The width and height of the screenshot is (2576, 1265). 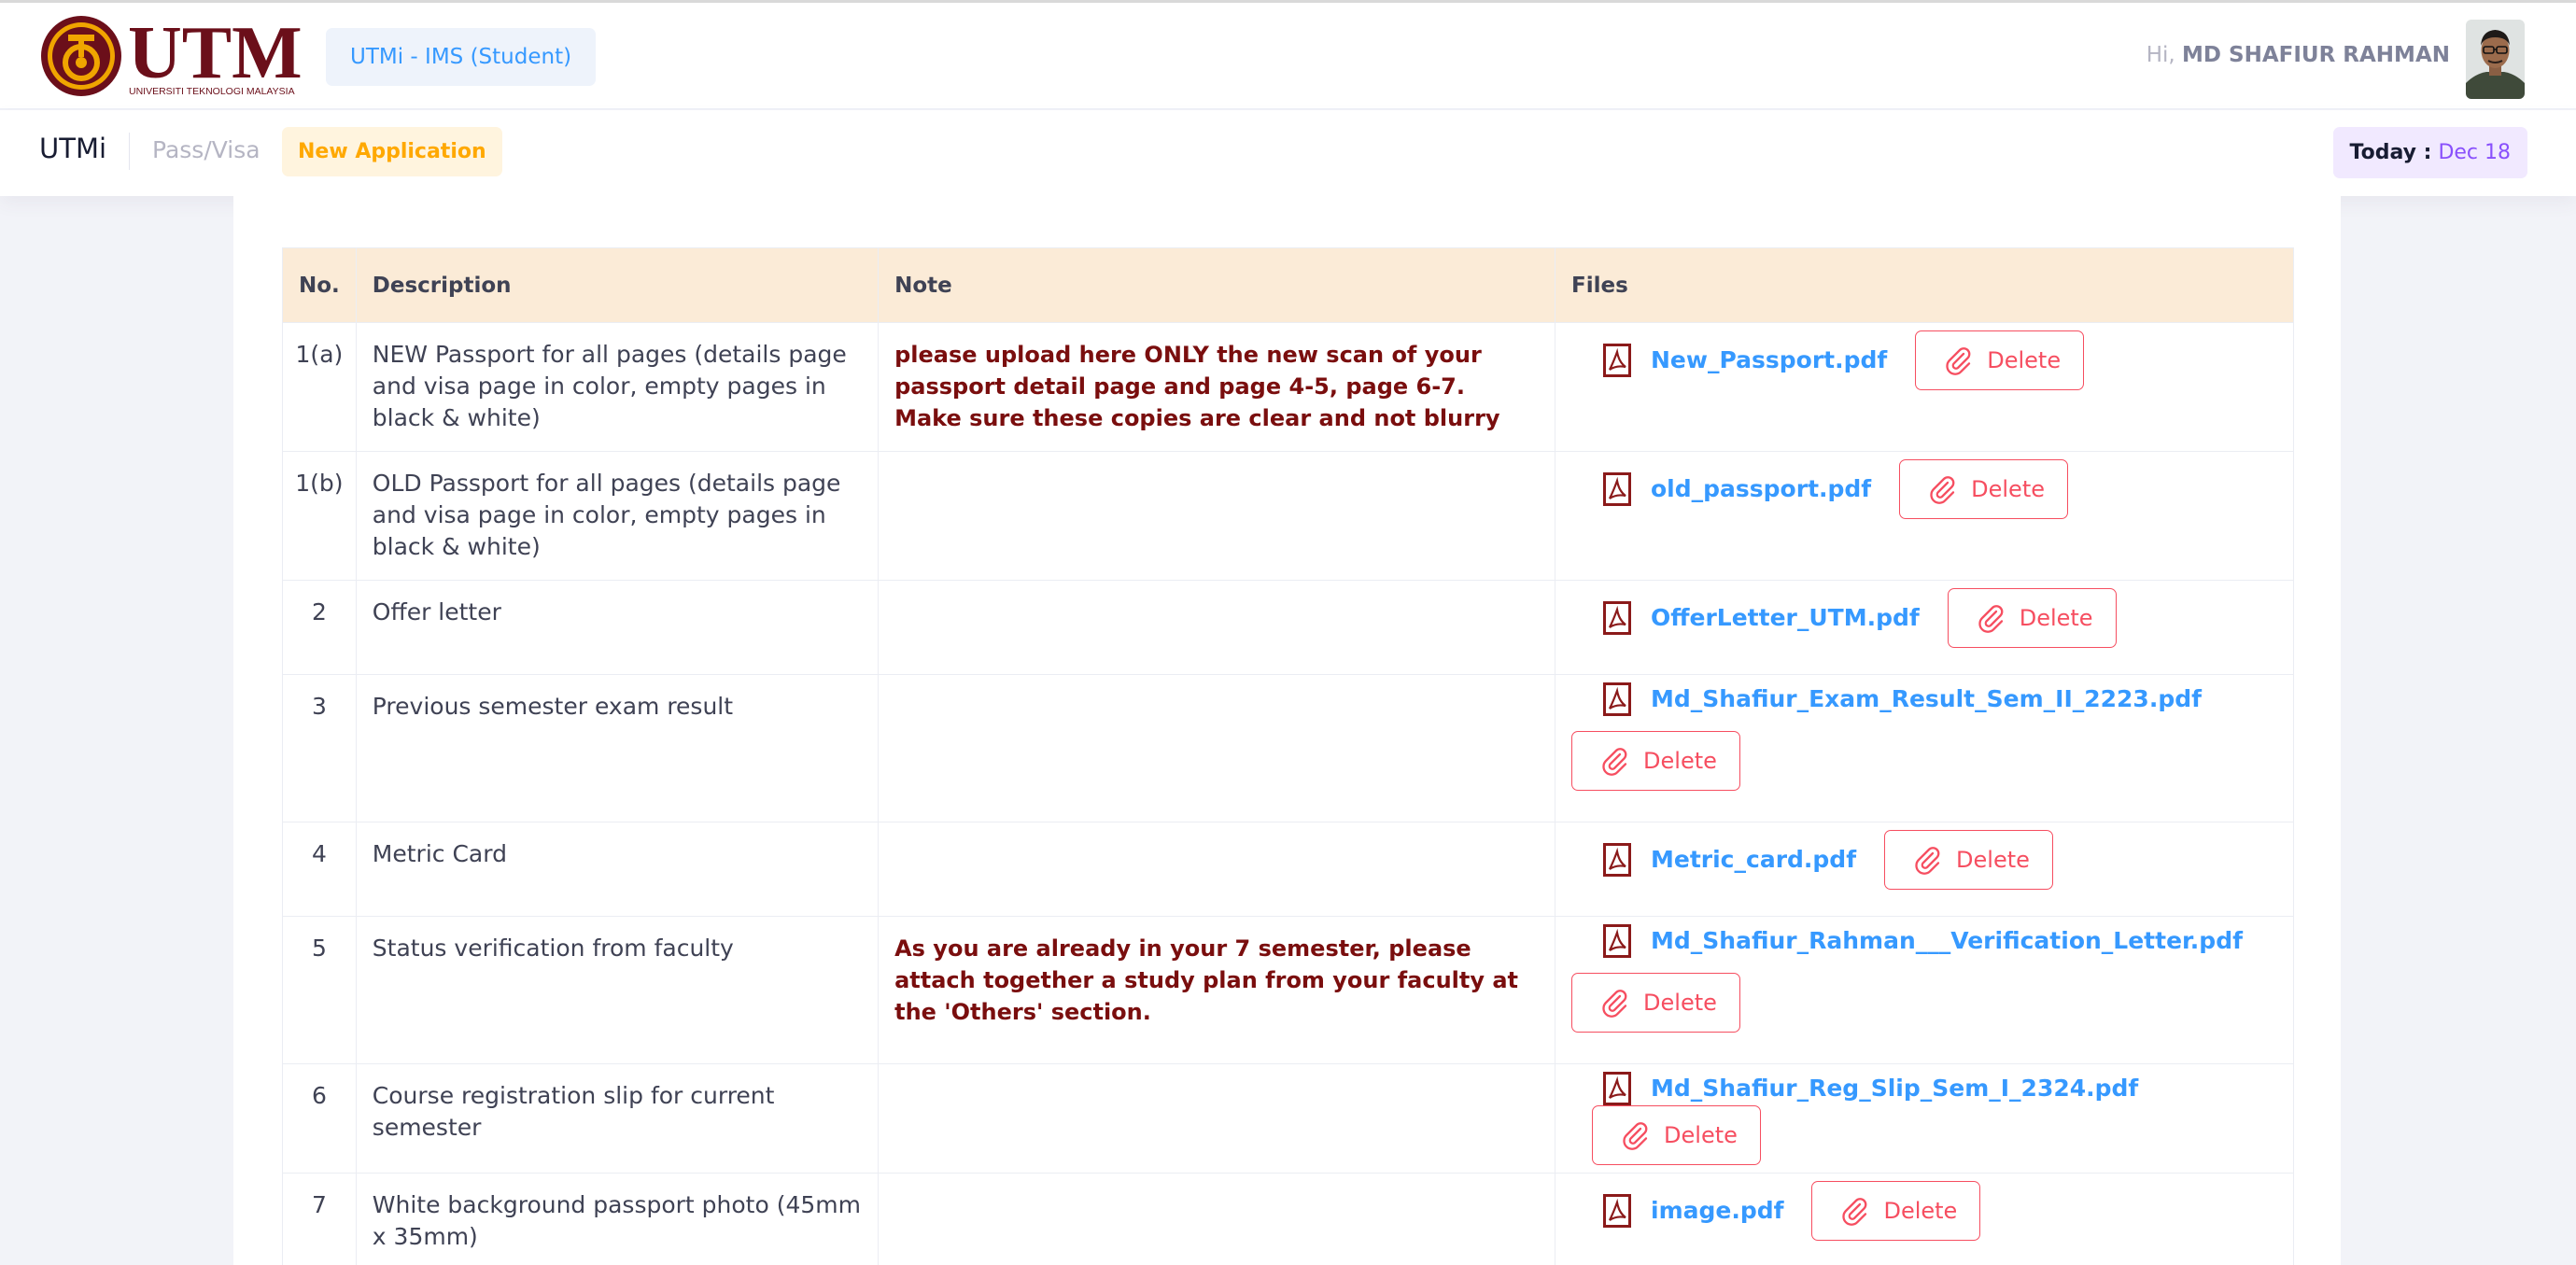 What do you see at coordinates (1785, 618) in the screenshot?
I see `file-name: OfferLetter_UTM.pdf` at bounding box center [1785, 618].